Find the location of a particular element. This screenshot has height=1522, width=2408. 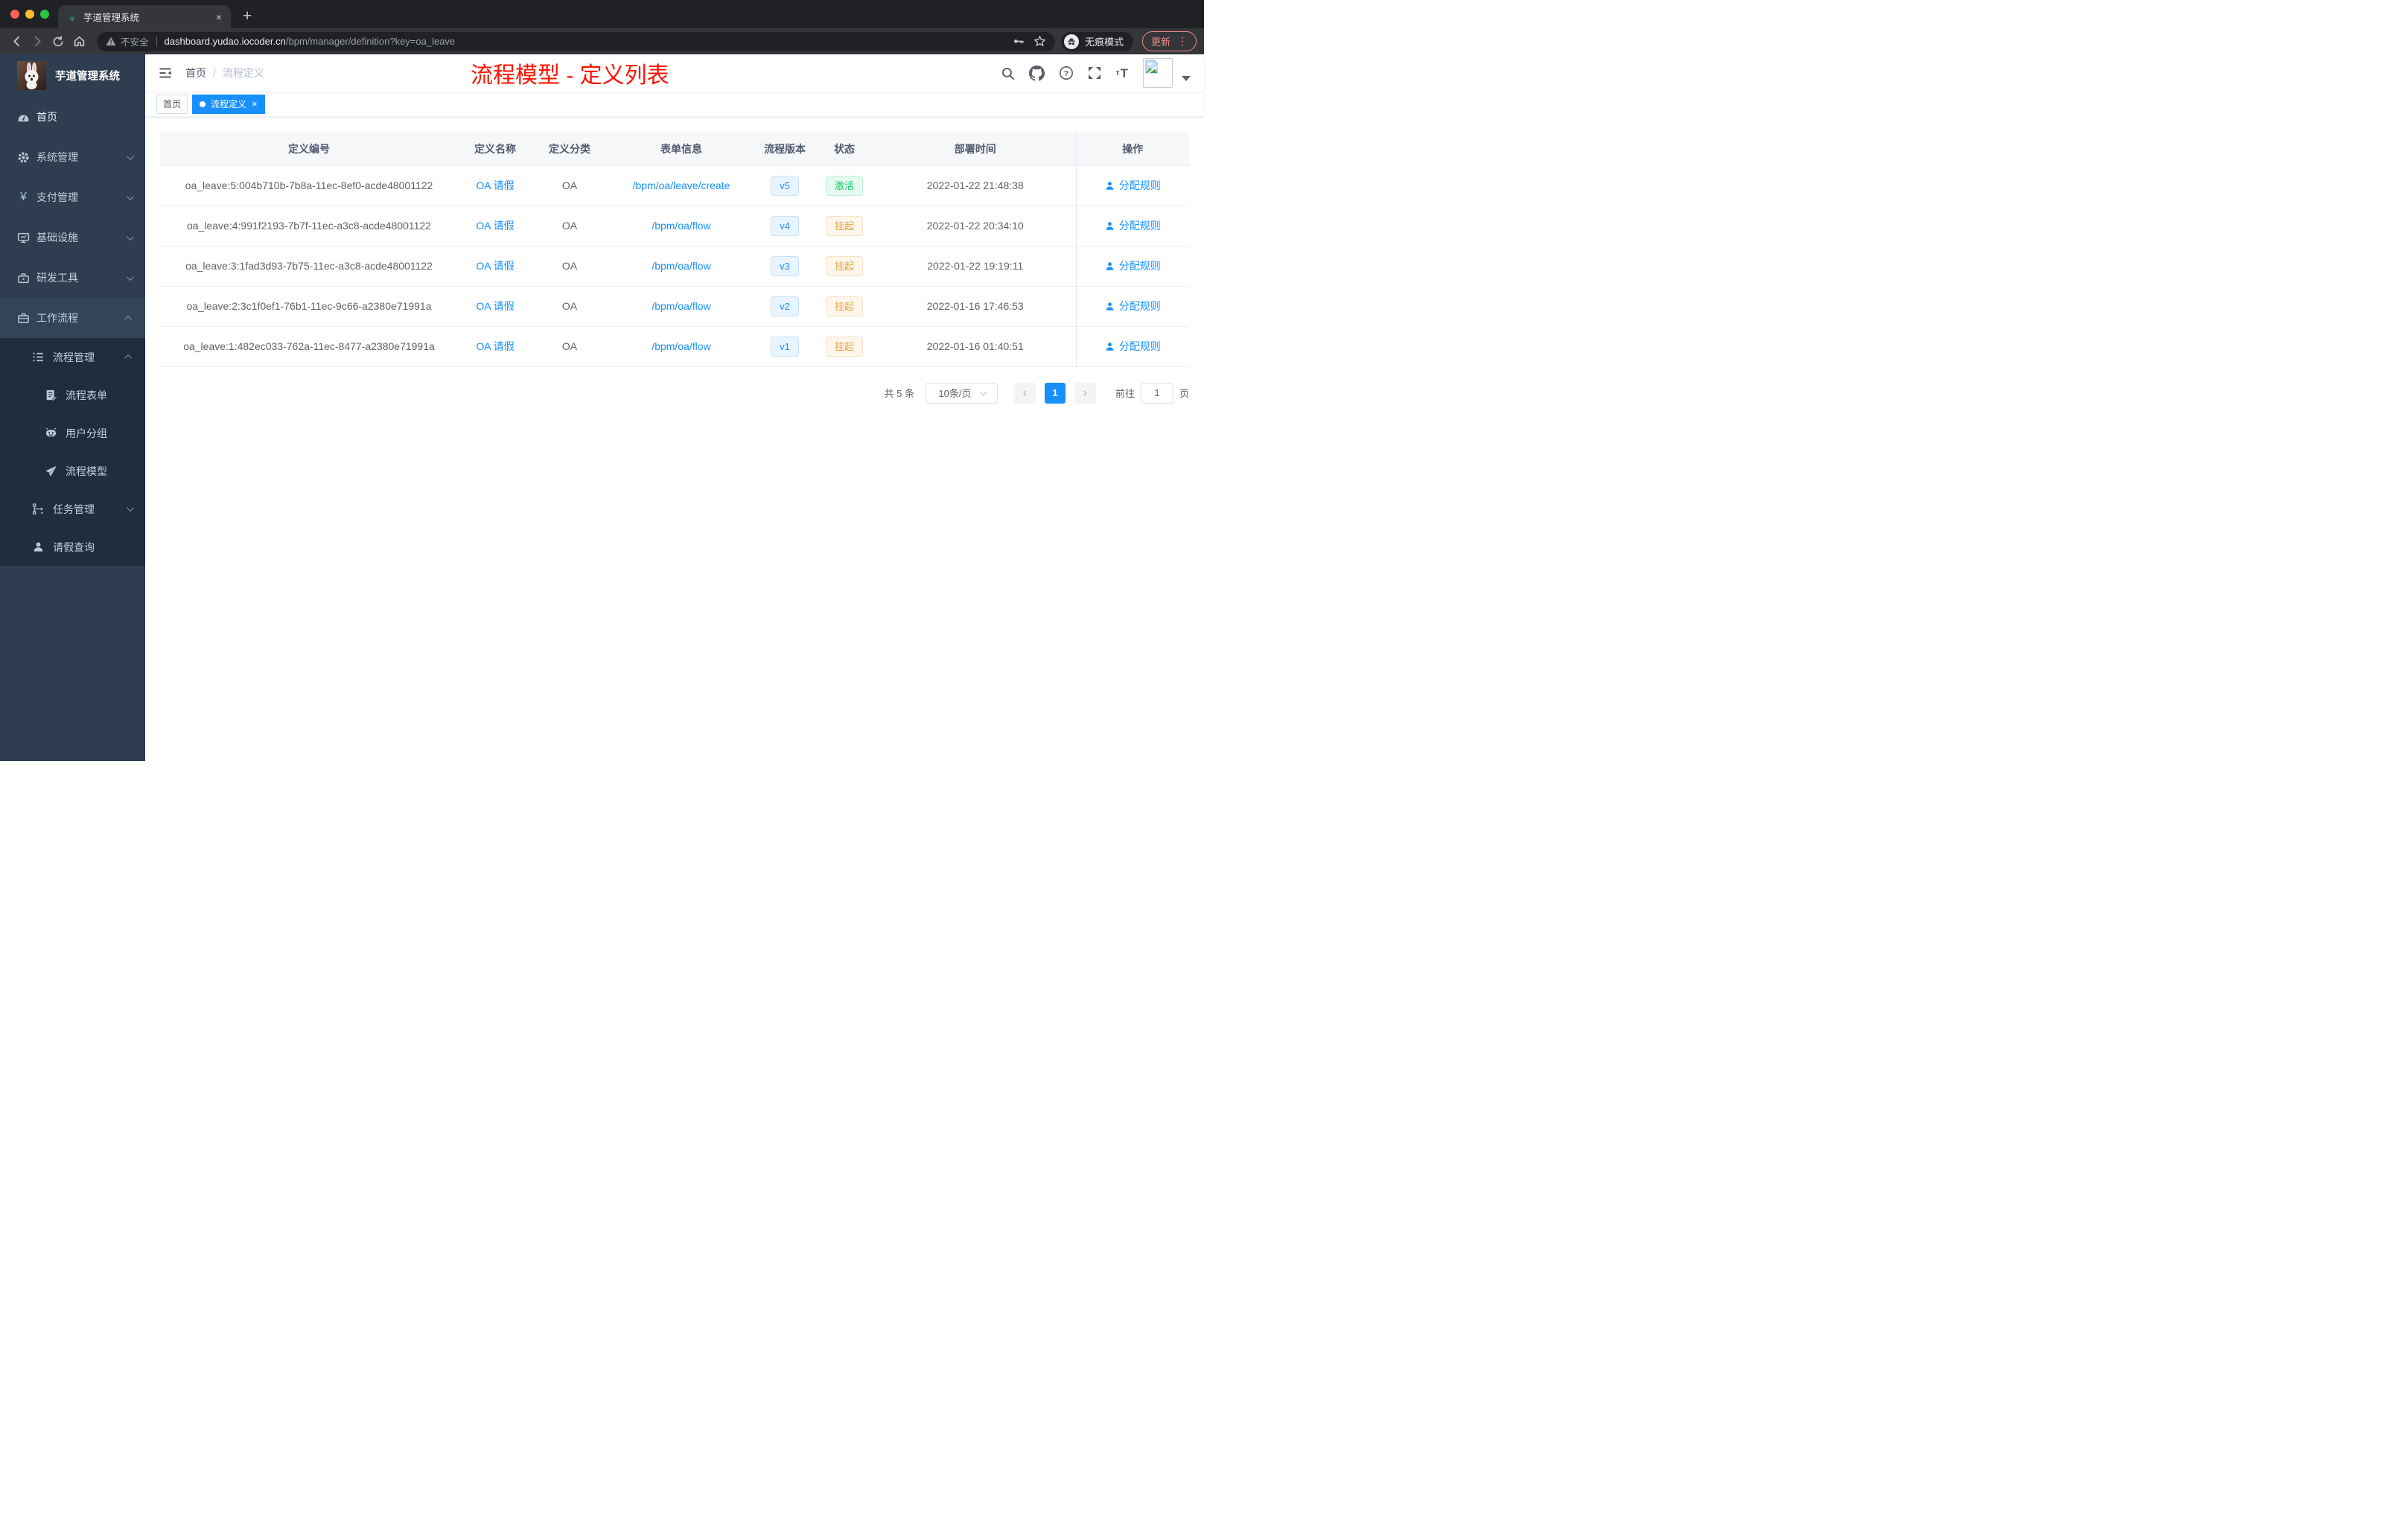

app-title: 芋道管理系统 is located at coordinates (87, 77).